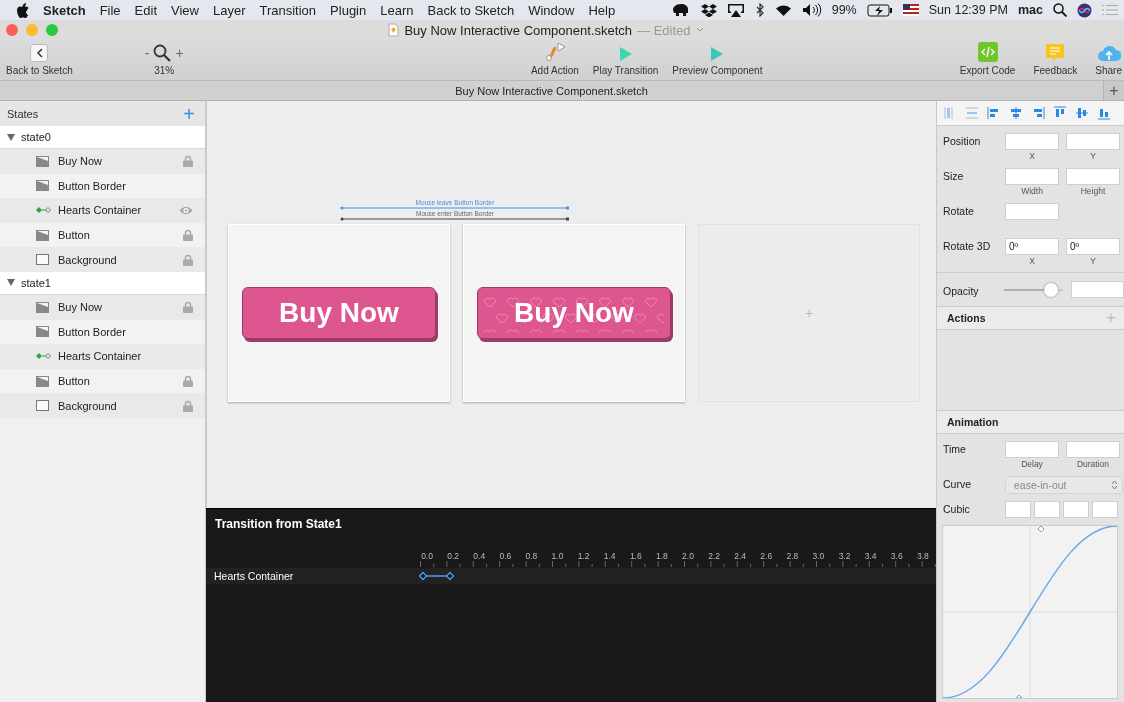 The height and width of the screenshot is (702, 1124). What do you see at coordinates (437, 576) in the screenshot?
I see `keyframe-bar` at bounding box center [437, 576].